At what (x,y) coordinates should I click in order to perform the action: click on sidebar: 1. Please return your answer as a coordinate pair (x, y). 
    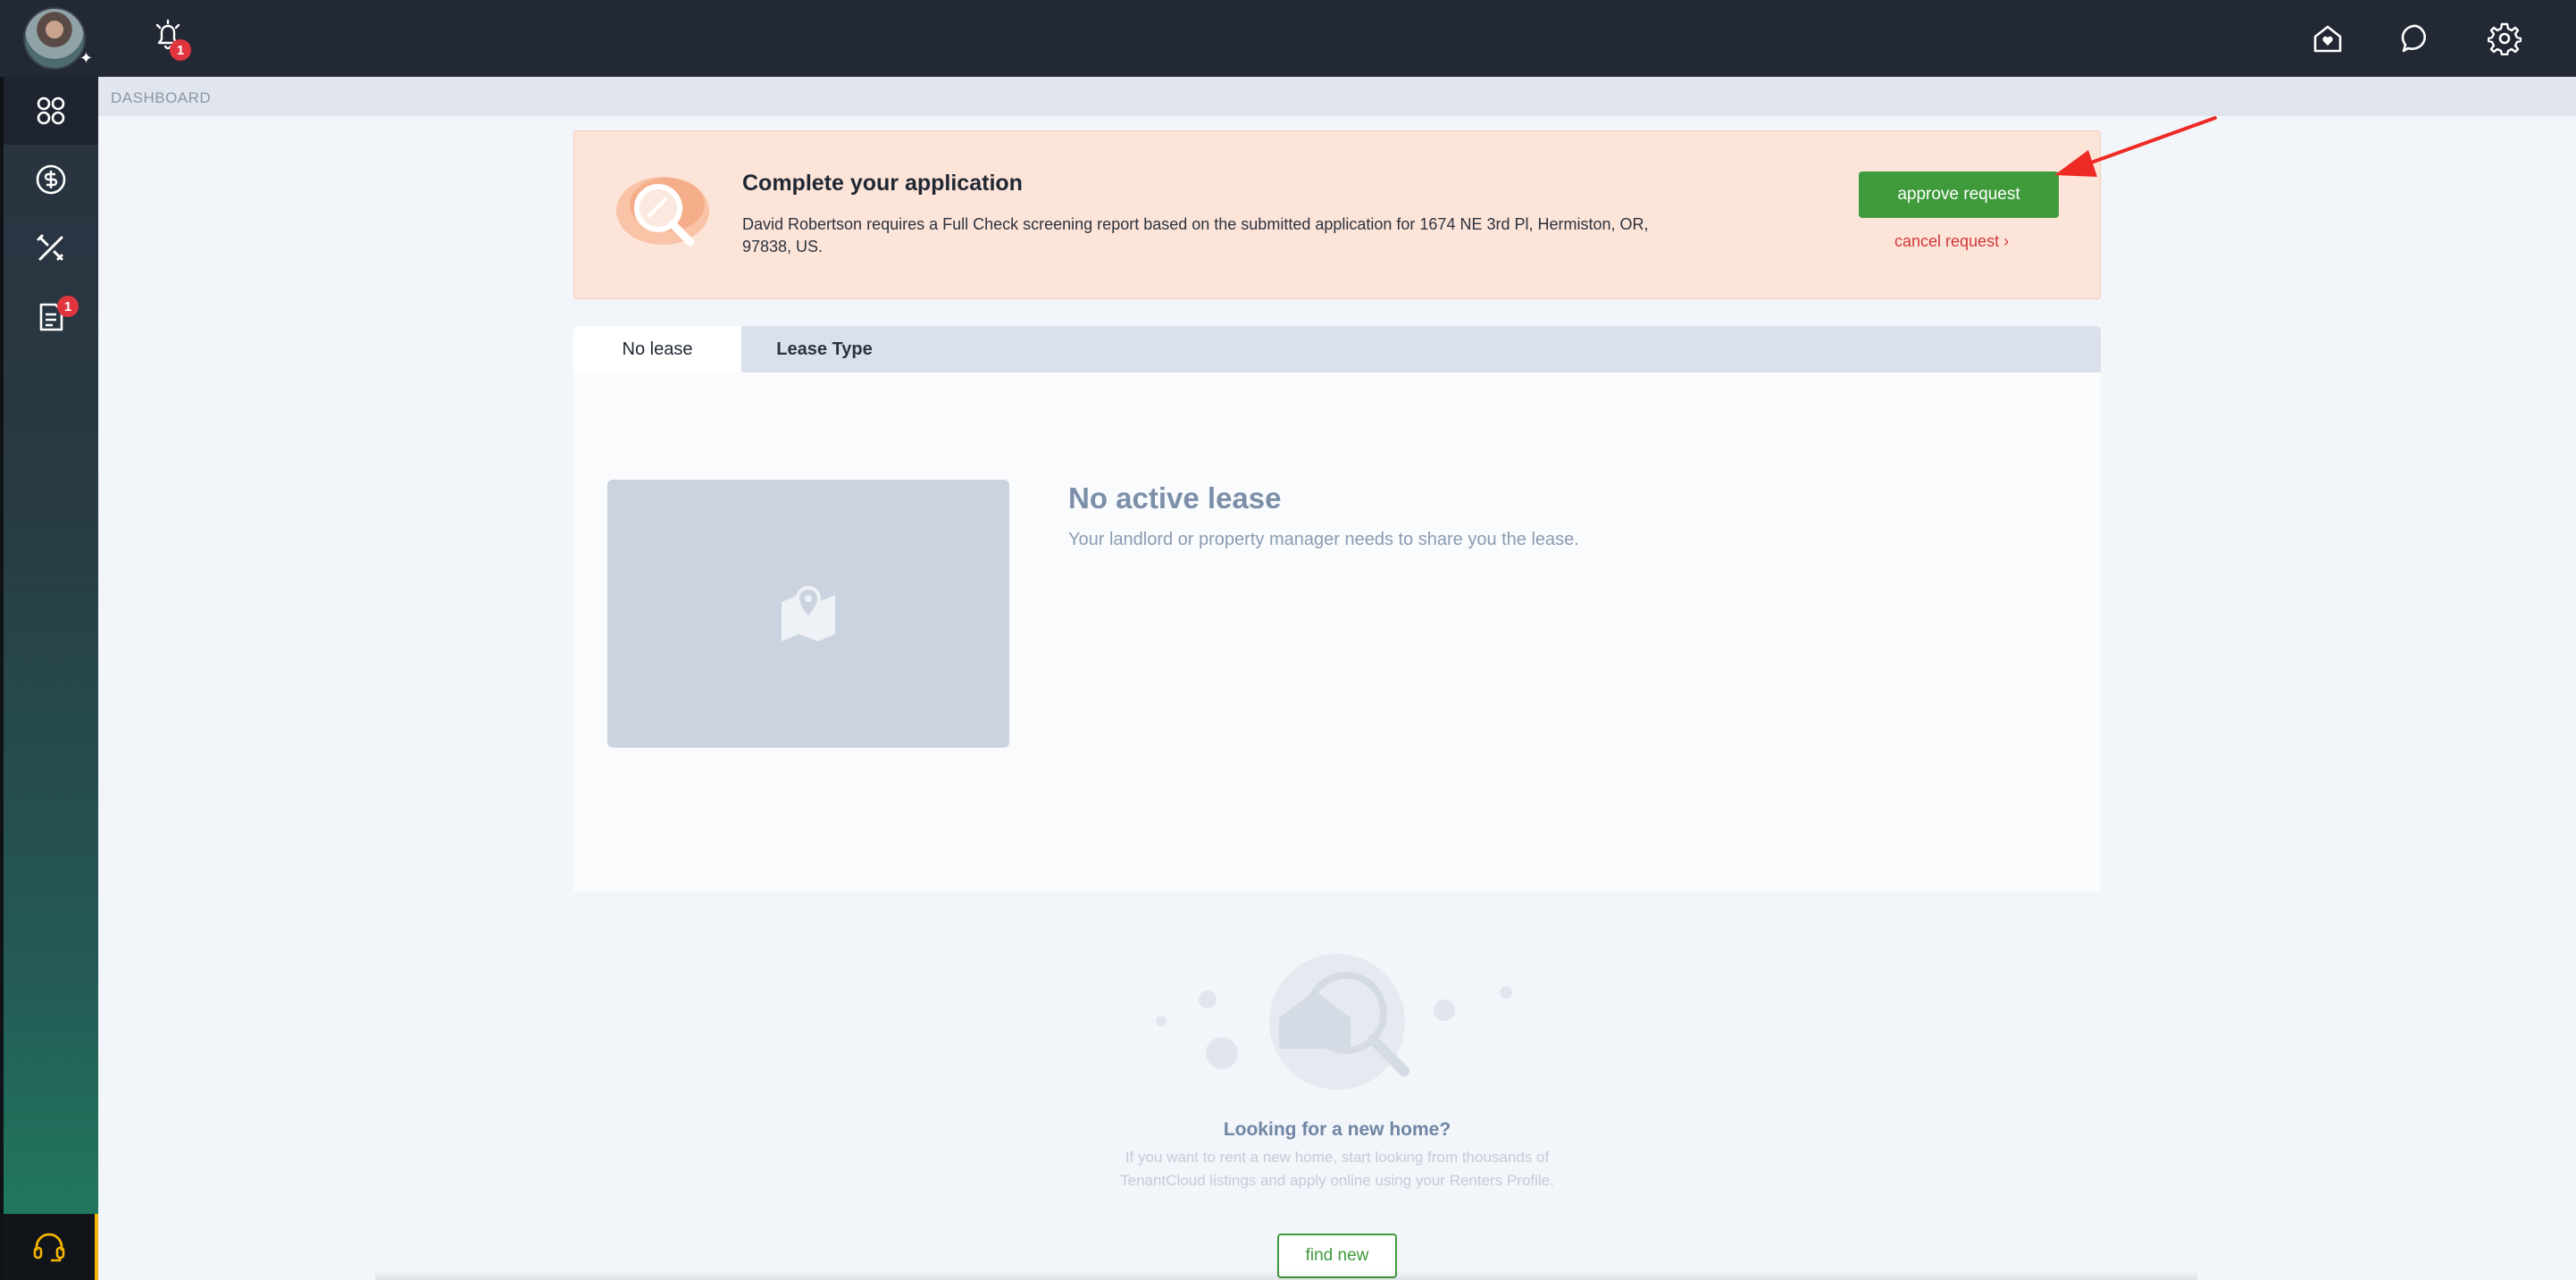
    Looking at the image, I should click on (51, 678).